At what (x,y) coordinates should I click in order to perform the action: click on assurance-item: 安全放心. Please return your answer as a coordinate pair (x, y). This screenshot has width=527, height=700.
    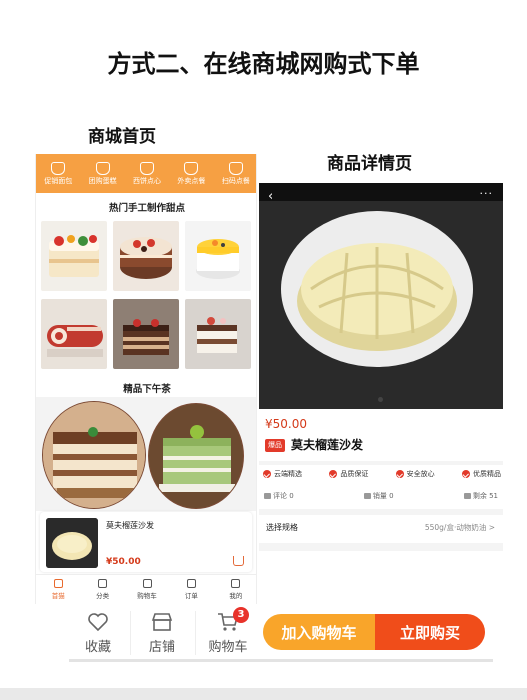
    Looking at the image, I should click on (415, 474).